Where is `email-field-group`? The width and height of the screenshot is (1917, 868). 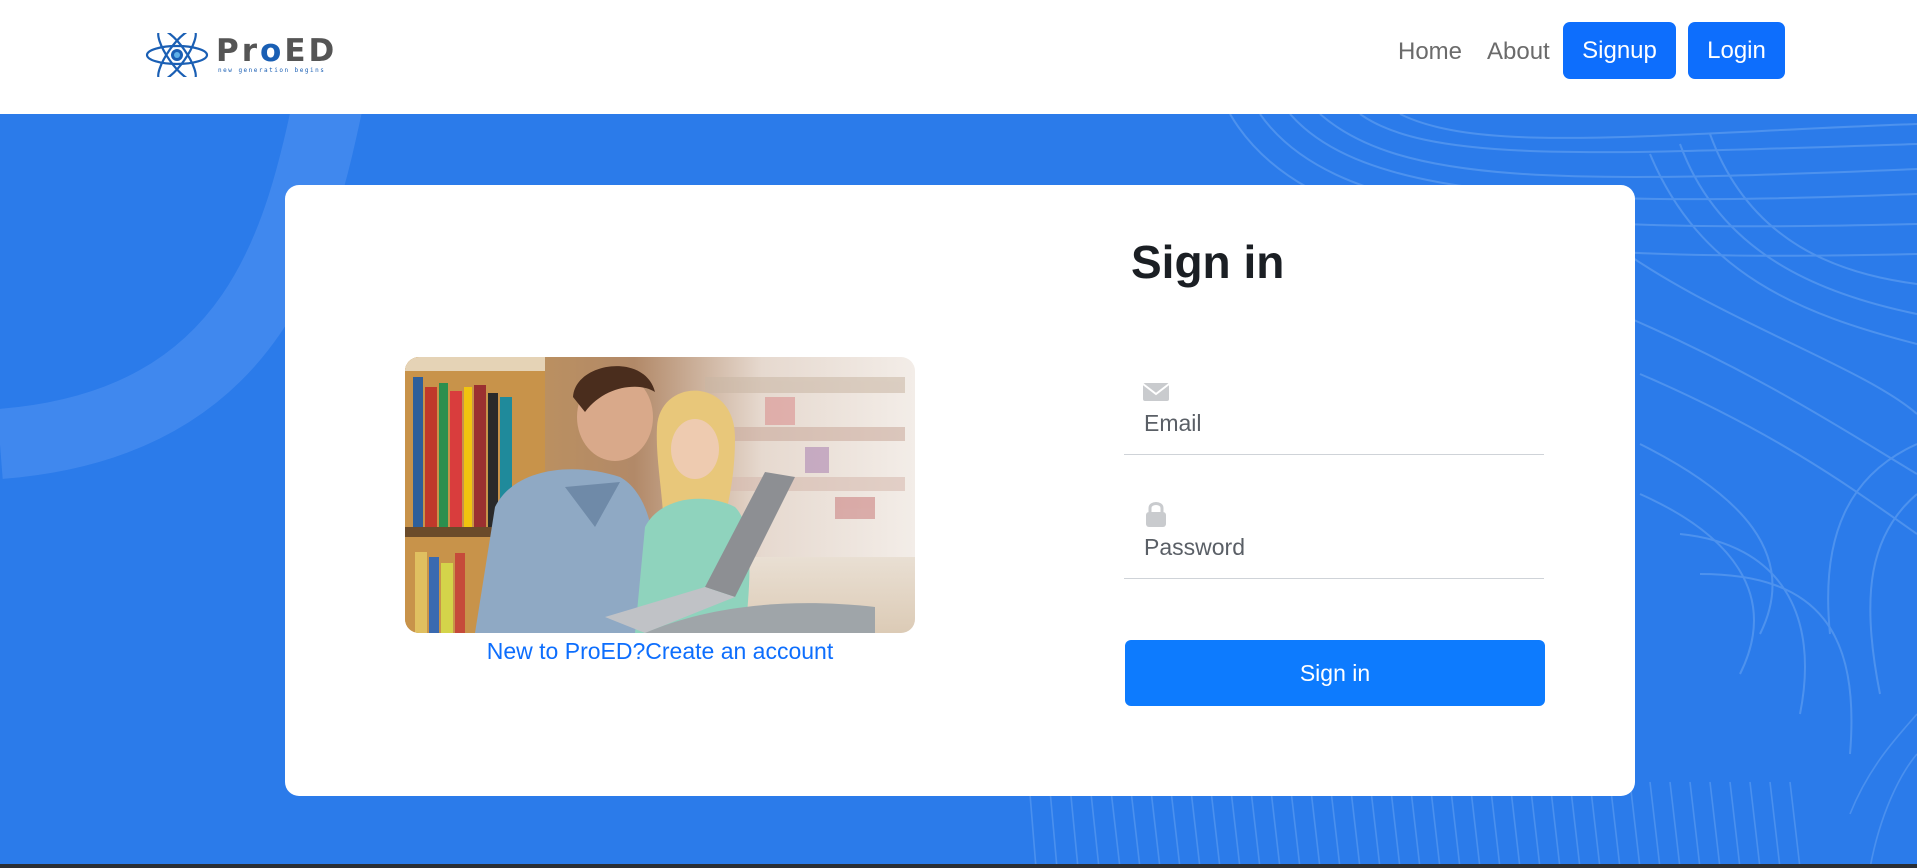 email-field-group is located at coordinates (1334, 416).